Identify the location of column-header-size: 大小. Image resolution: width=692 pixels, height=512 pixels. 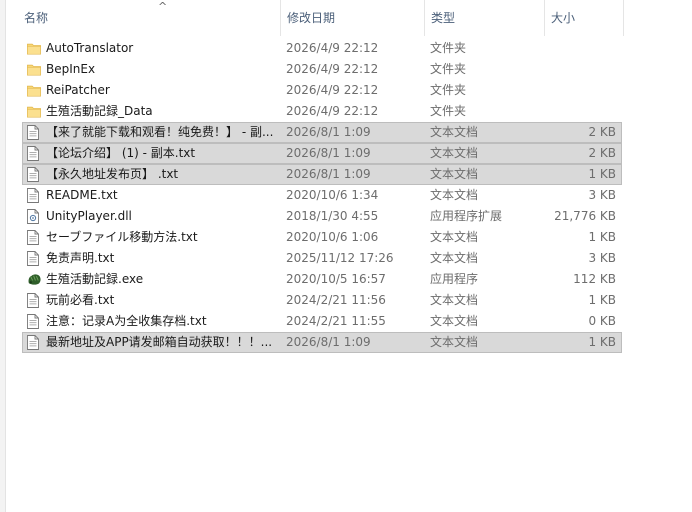
(584, 18).